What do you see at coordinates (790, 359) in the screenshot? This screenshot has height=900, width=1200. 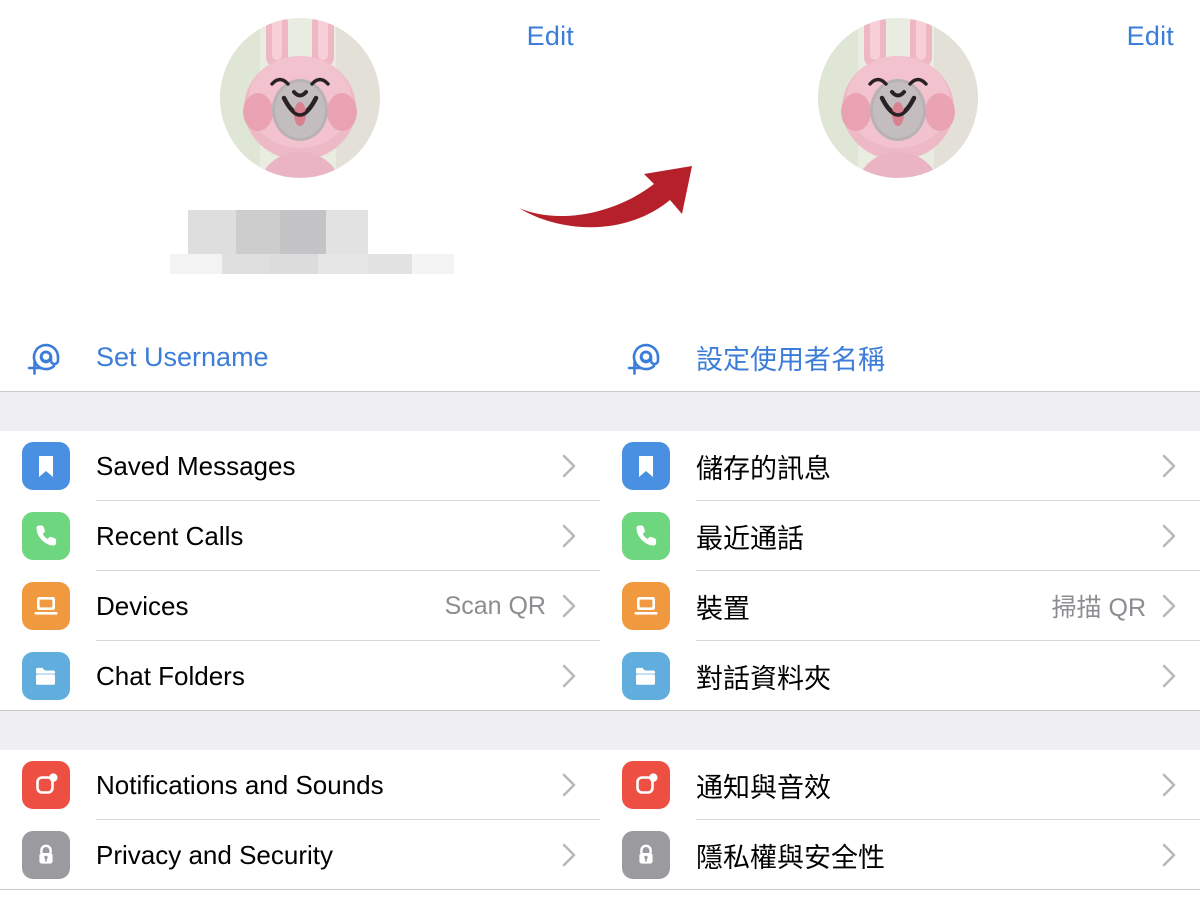 I see `sidebar-item-label: 設定使用者名稱` at bounding box center [790, 359].